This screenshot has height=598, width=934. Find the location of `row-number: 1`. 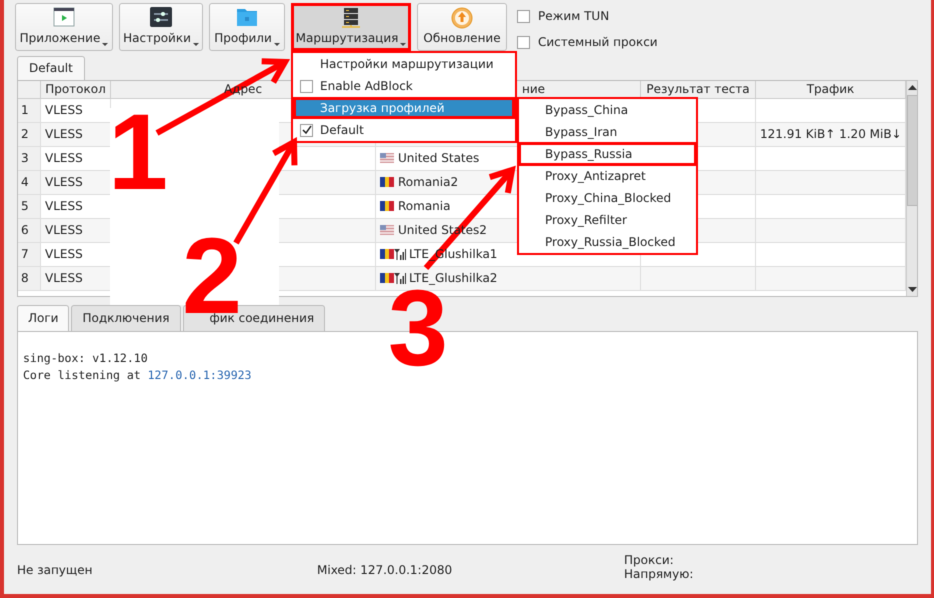

row-number: 1 is located at coordinates (29, 111).